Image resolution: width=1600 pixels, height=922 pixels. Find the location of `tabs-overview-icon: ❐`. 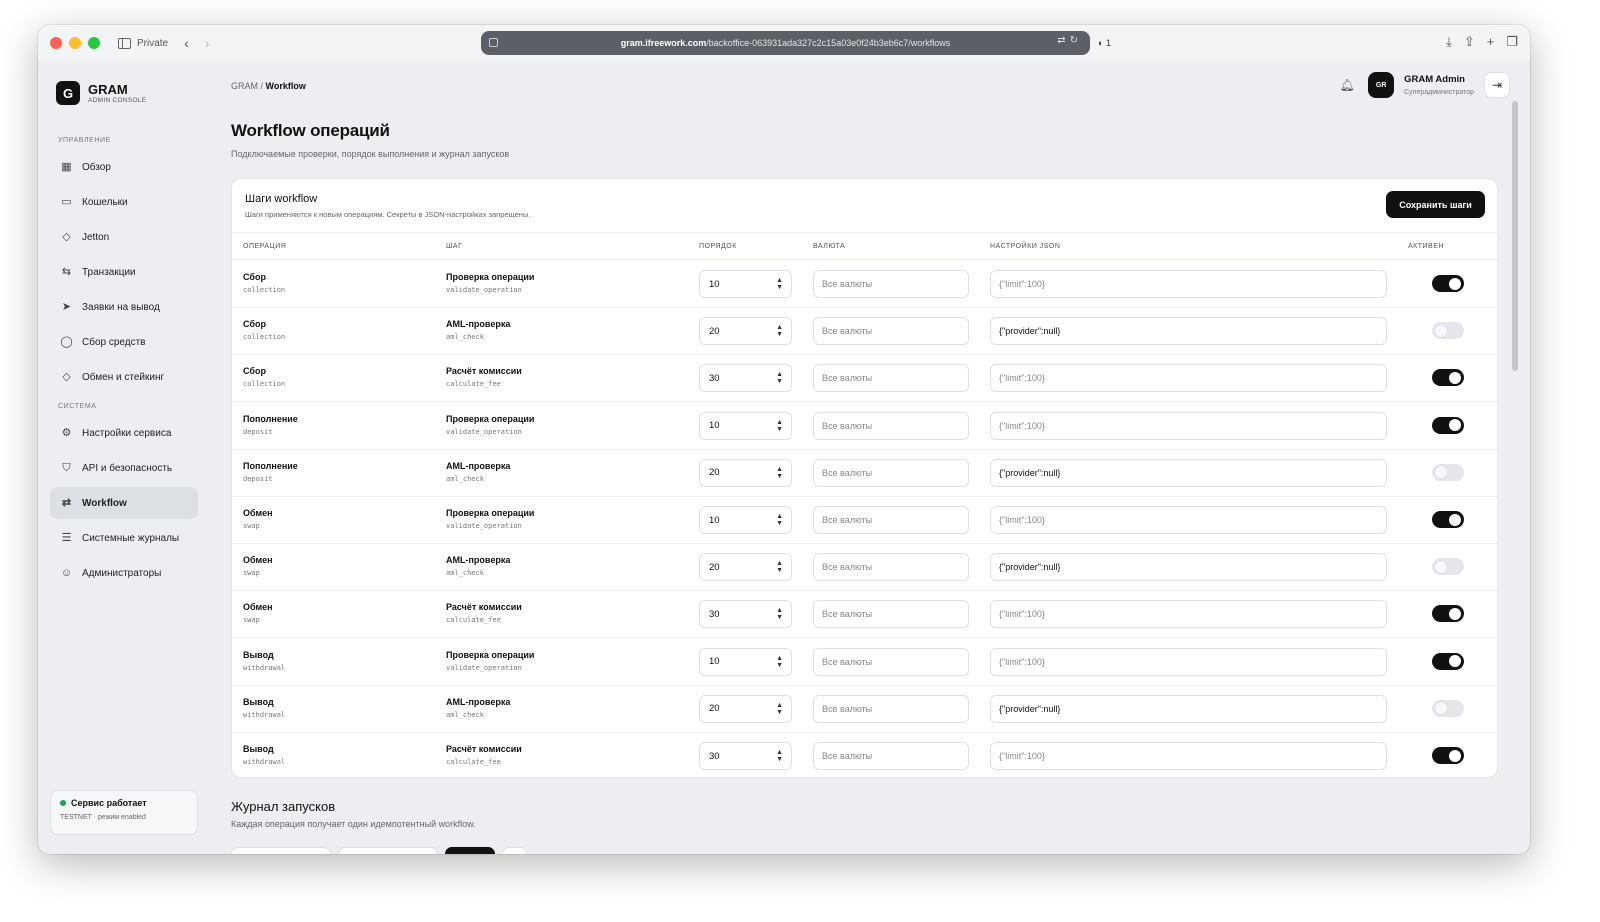

tabs-overview-icon: ❐ is located at coordinates (1512, 42).